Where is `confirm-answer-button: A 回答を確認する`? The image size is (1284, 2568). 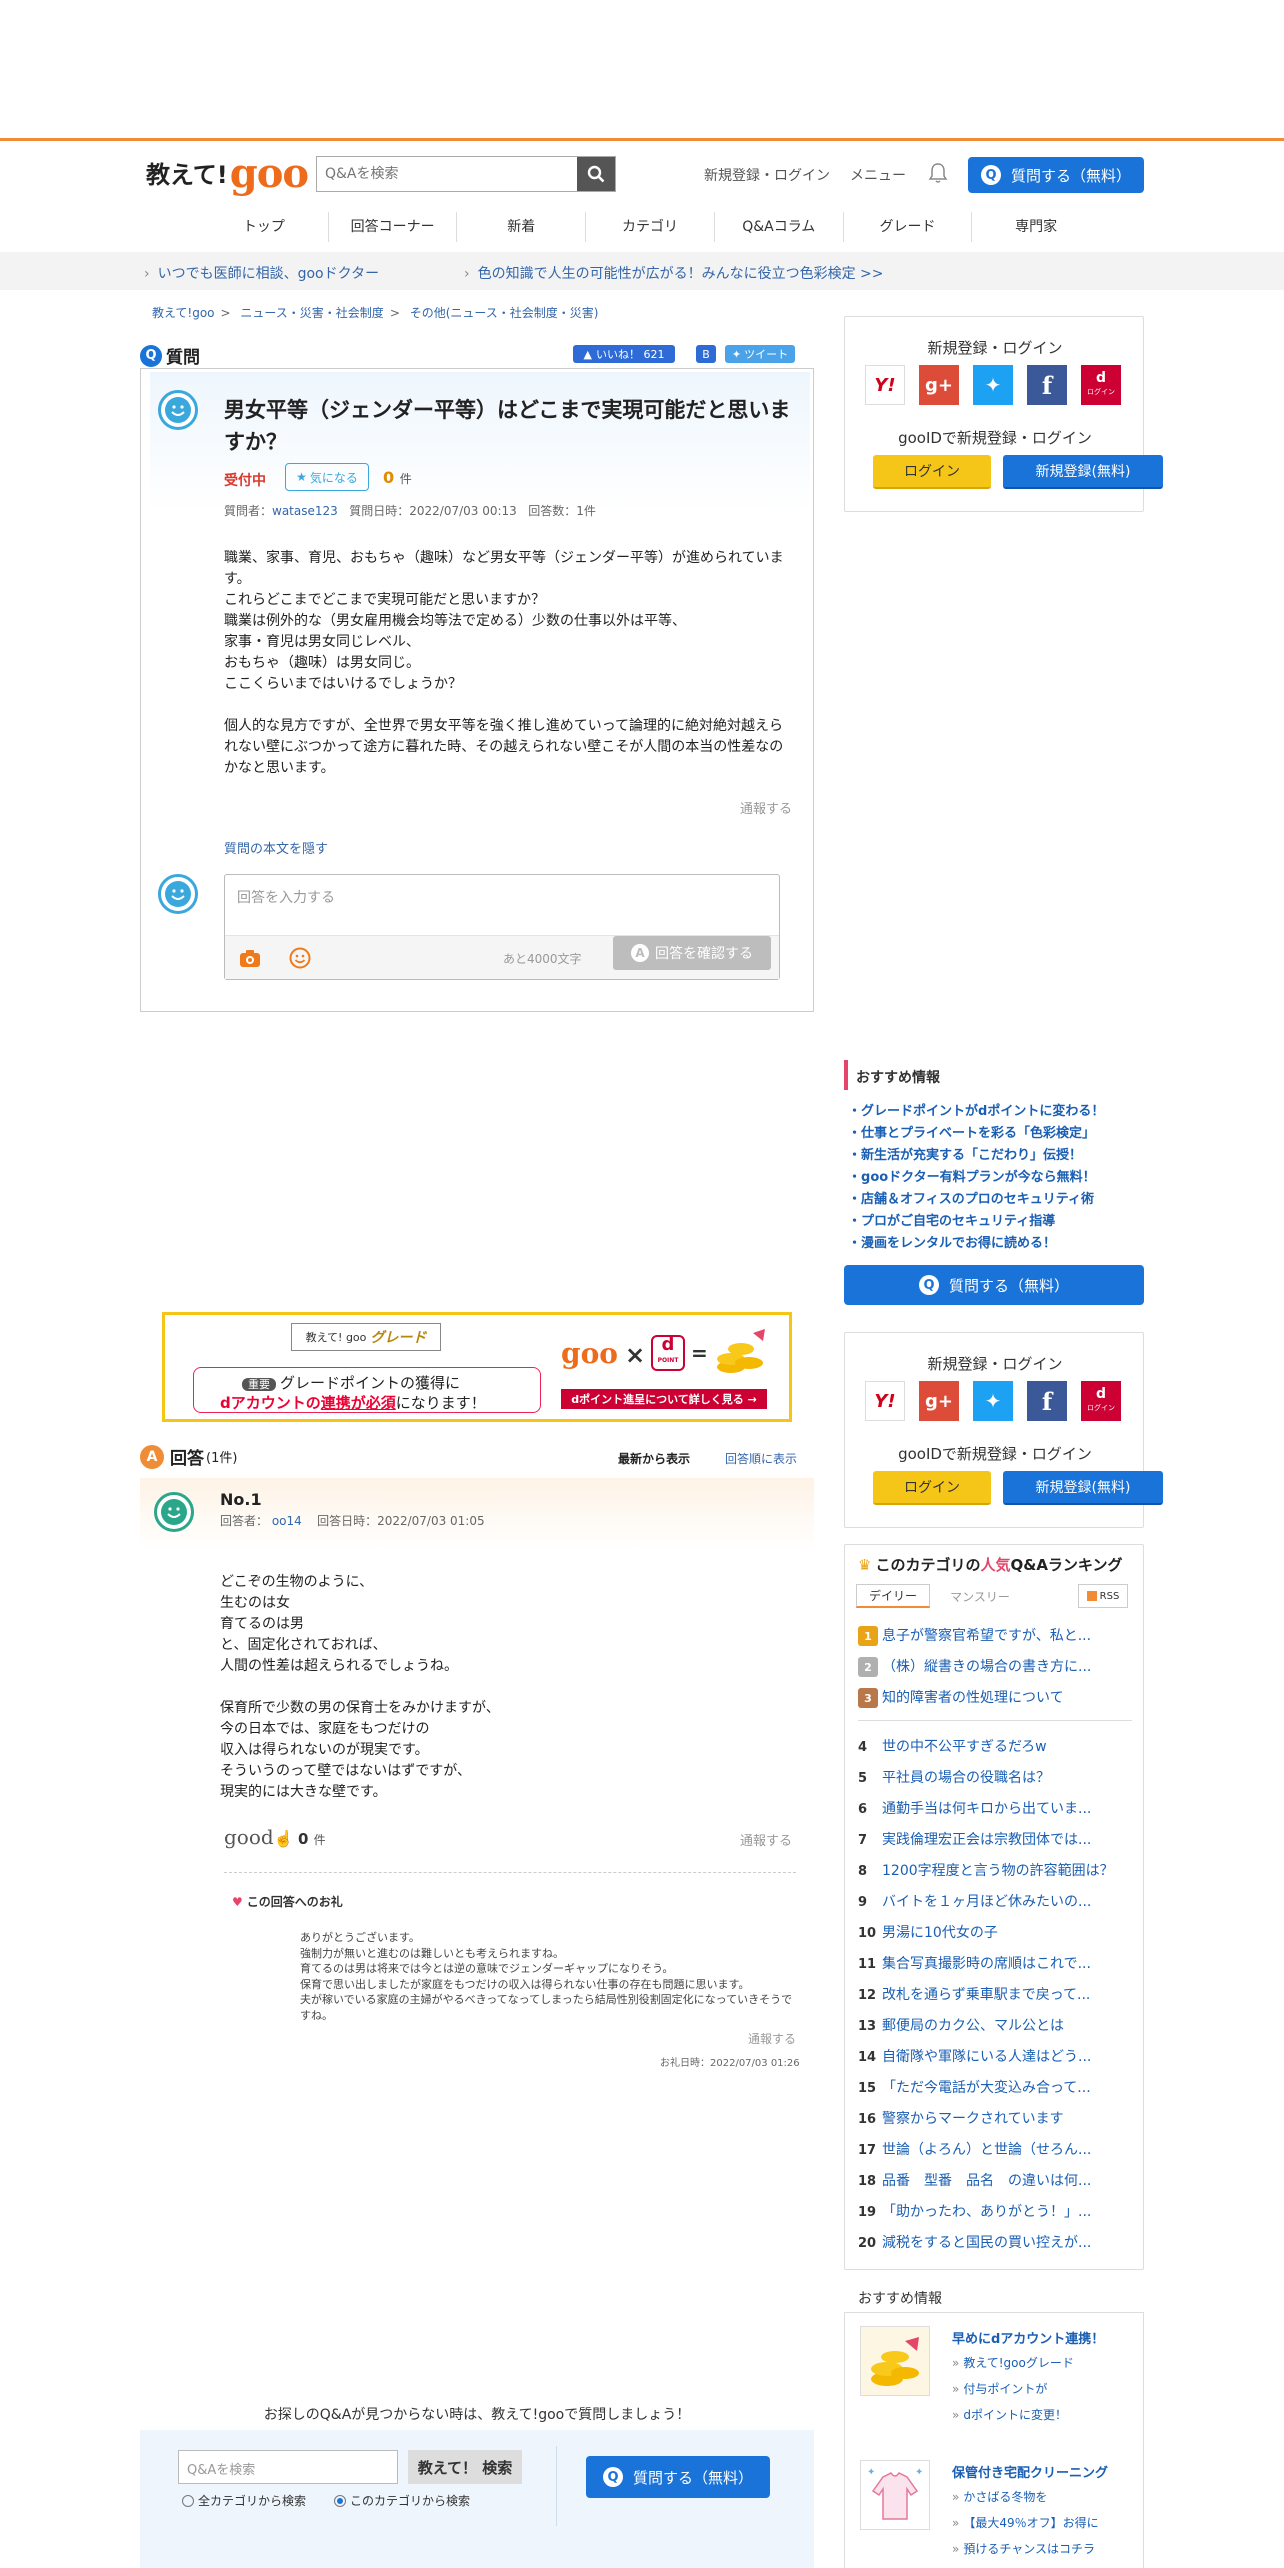
confirm-answer-button: A 回答を確認する is located at coordinates (692, 953).